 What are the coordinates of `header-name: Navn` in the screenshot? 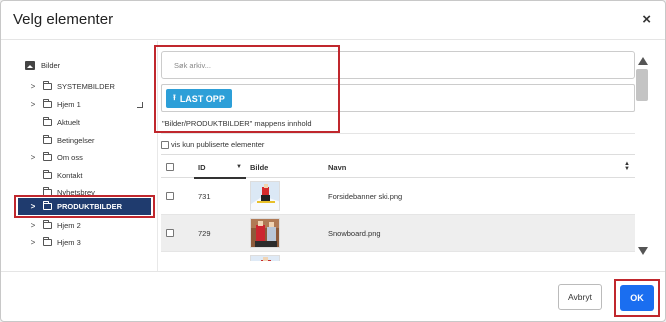 It's located at (337, 167).